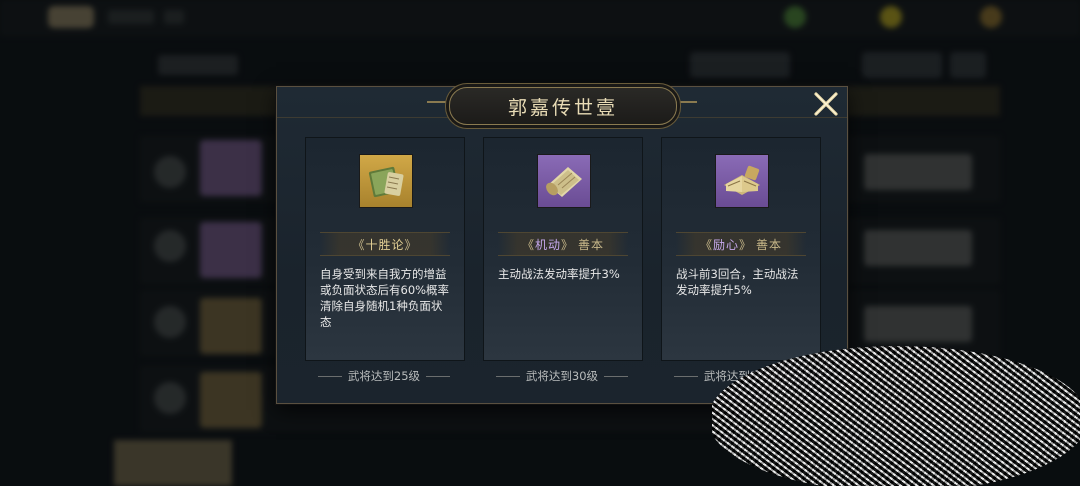 This screenshot has height=486, width=1080. What do you see at coordinates (547, 244) in the screenshot?
I see `item-name: 机动` at bounding box center [547, 244].